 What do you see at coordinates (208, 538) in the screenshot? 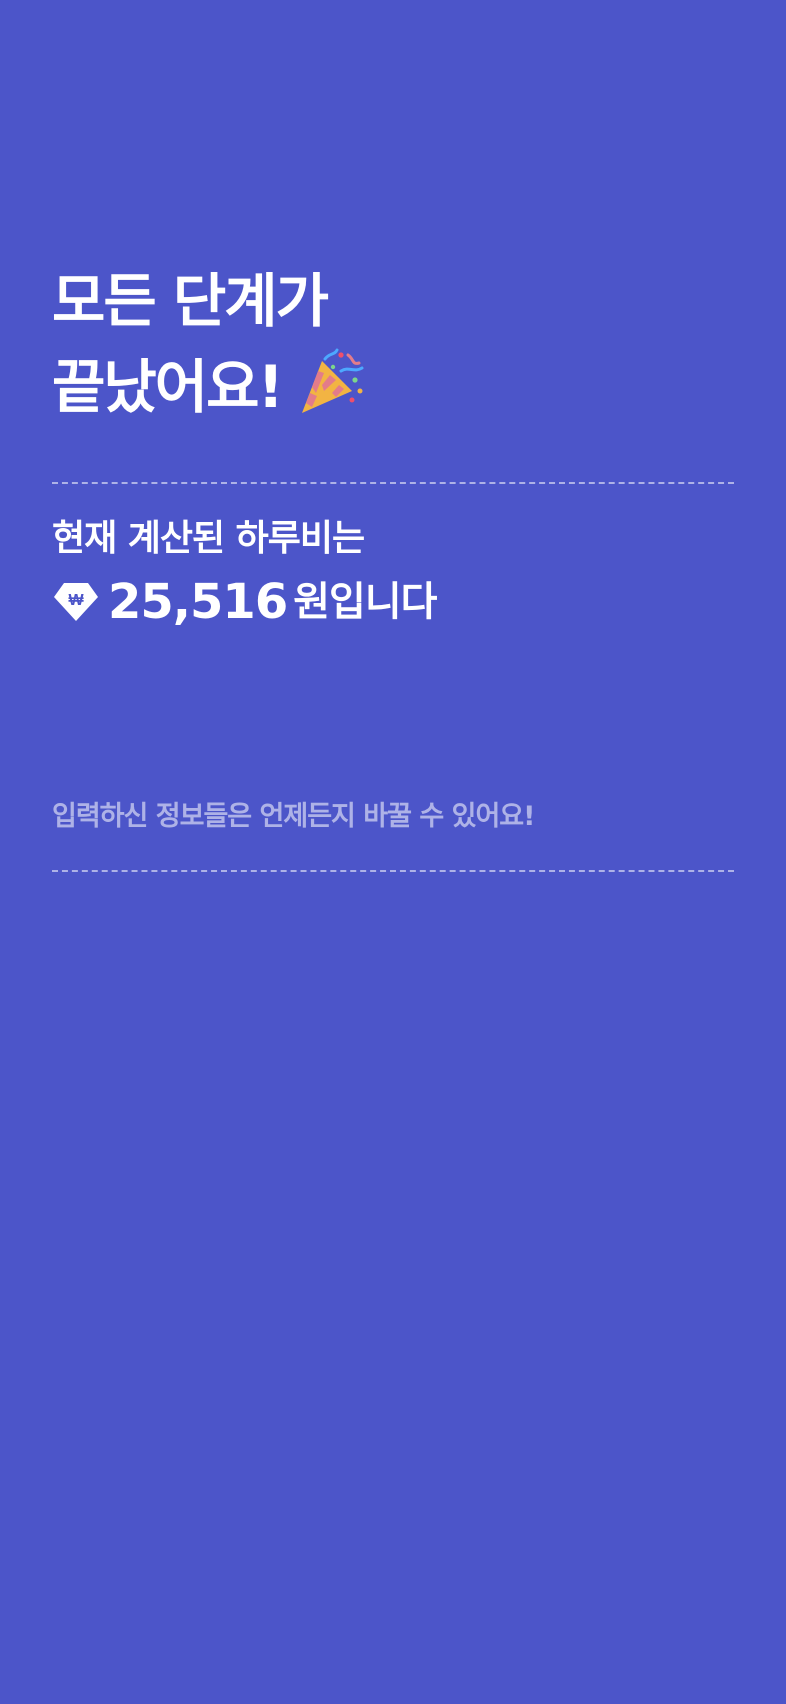
I see `daily-fee-label: 현재 계산된 하루비는` at bounding box center [208, 538].